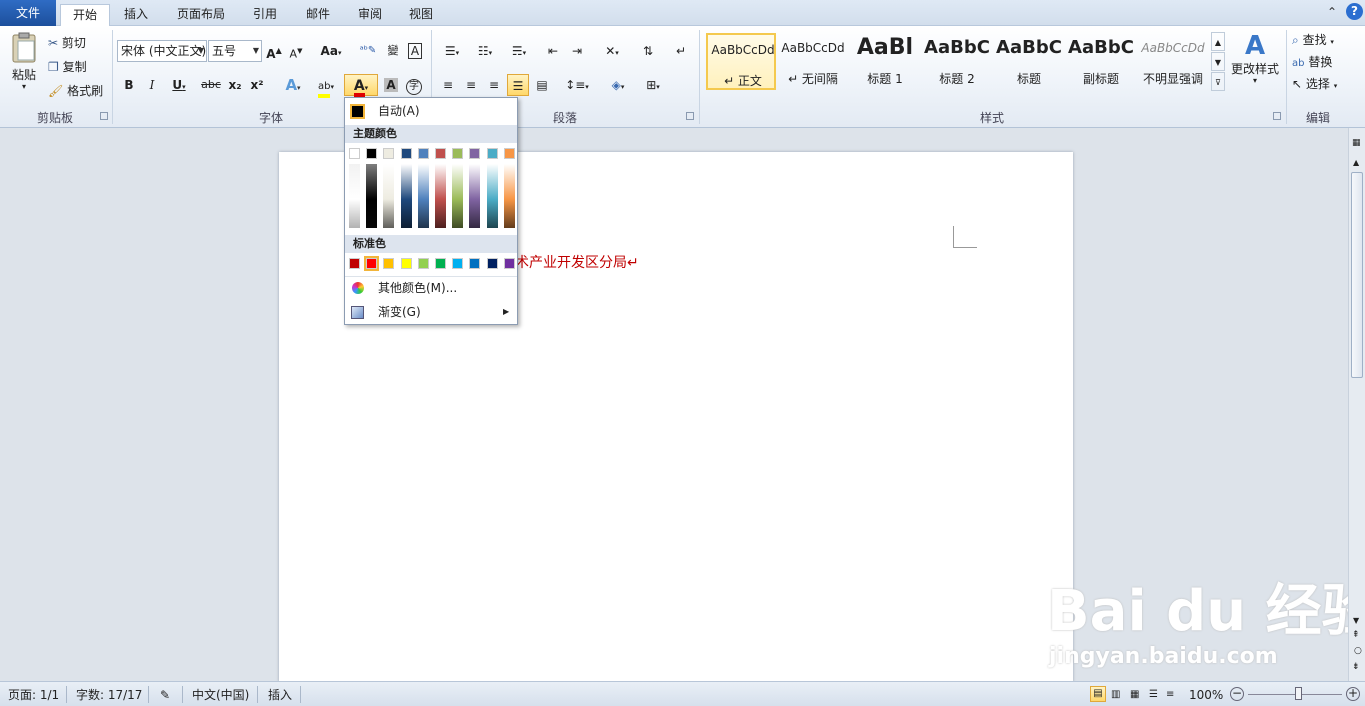  Describe the element at coordinates (415, 51) in the screenshot. I see `char-border-button: A` at that location.